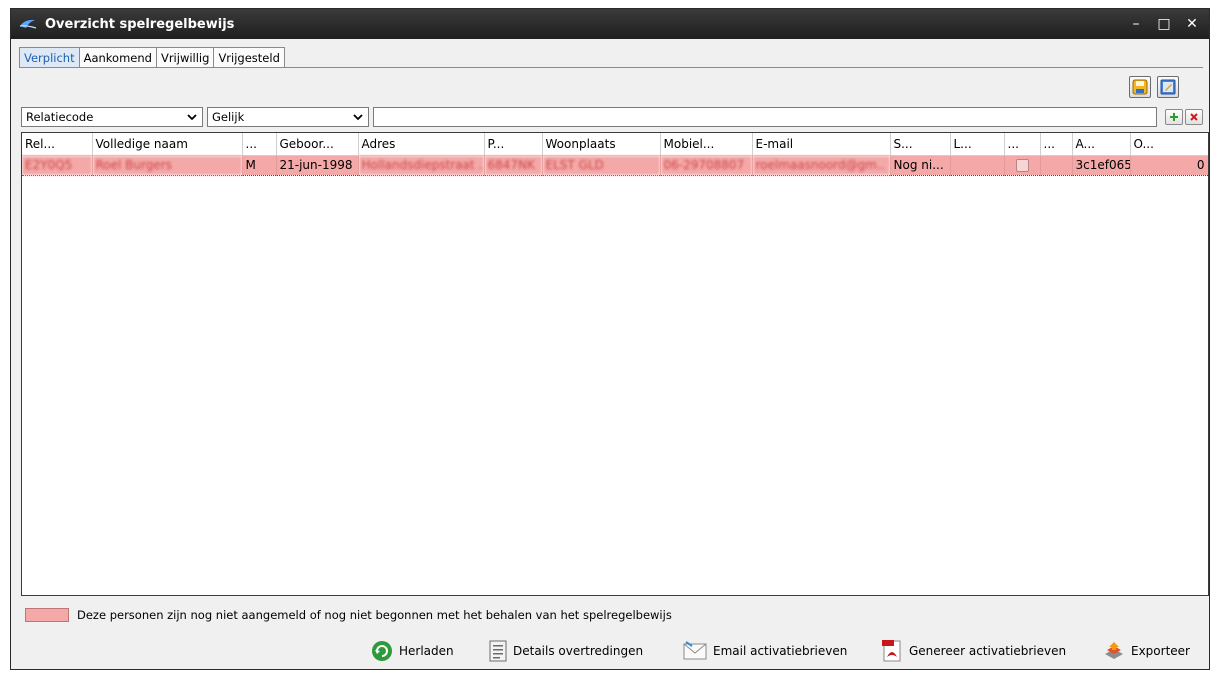 This screenshot has height=673, width=1217. Describe the element at coordinates (288, 117) in the screenshot. I see `filter-operator-select: Gelijk` at that location.